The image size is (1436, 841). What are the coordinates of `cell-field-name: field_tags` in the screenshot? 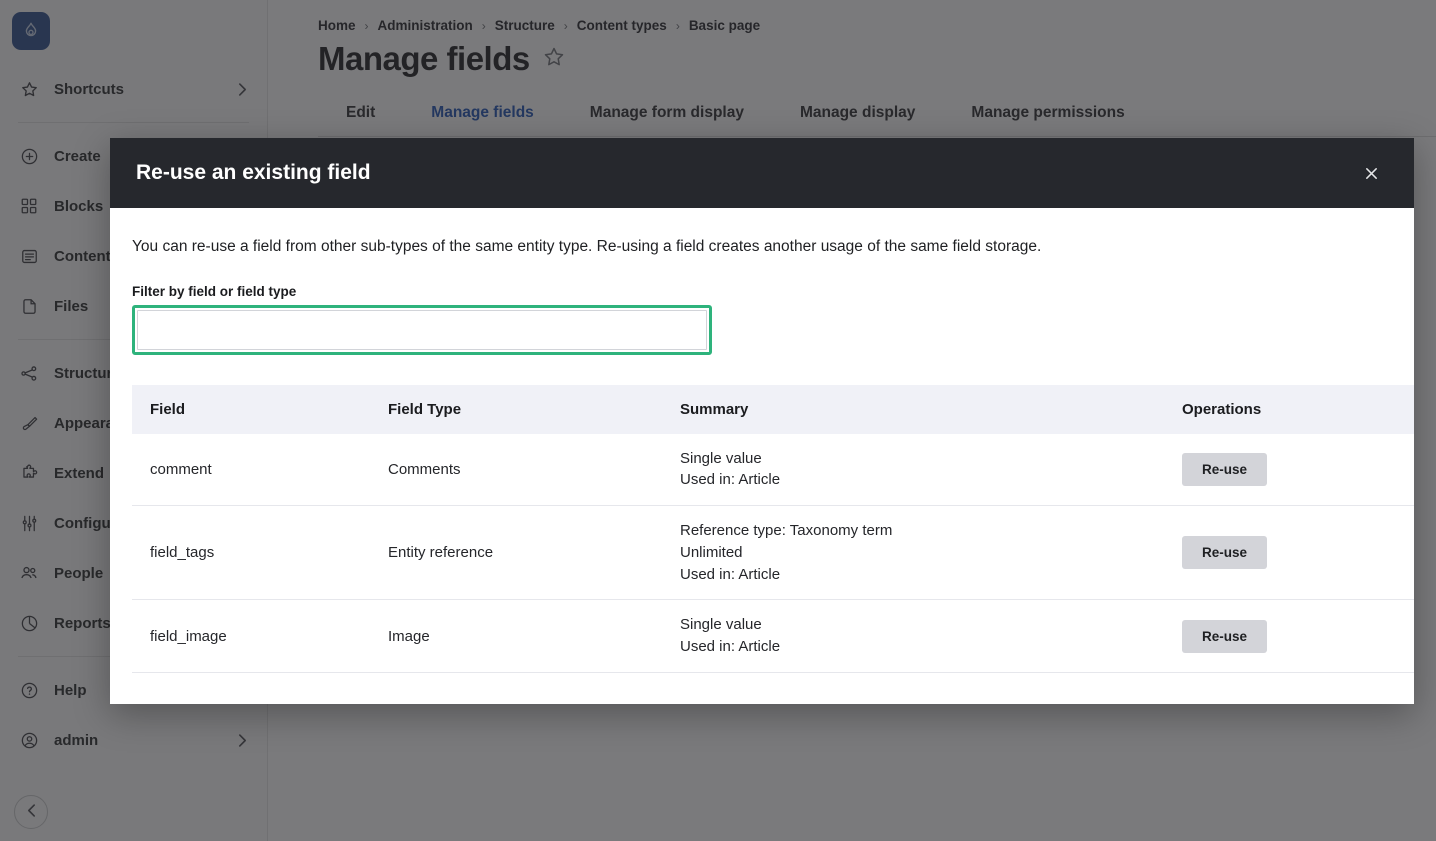 It's located at (251, 553).